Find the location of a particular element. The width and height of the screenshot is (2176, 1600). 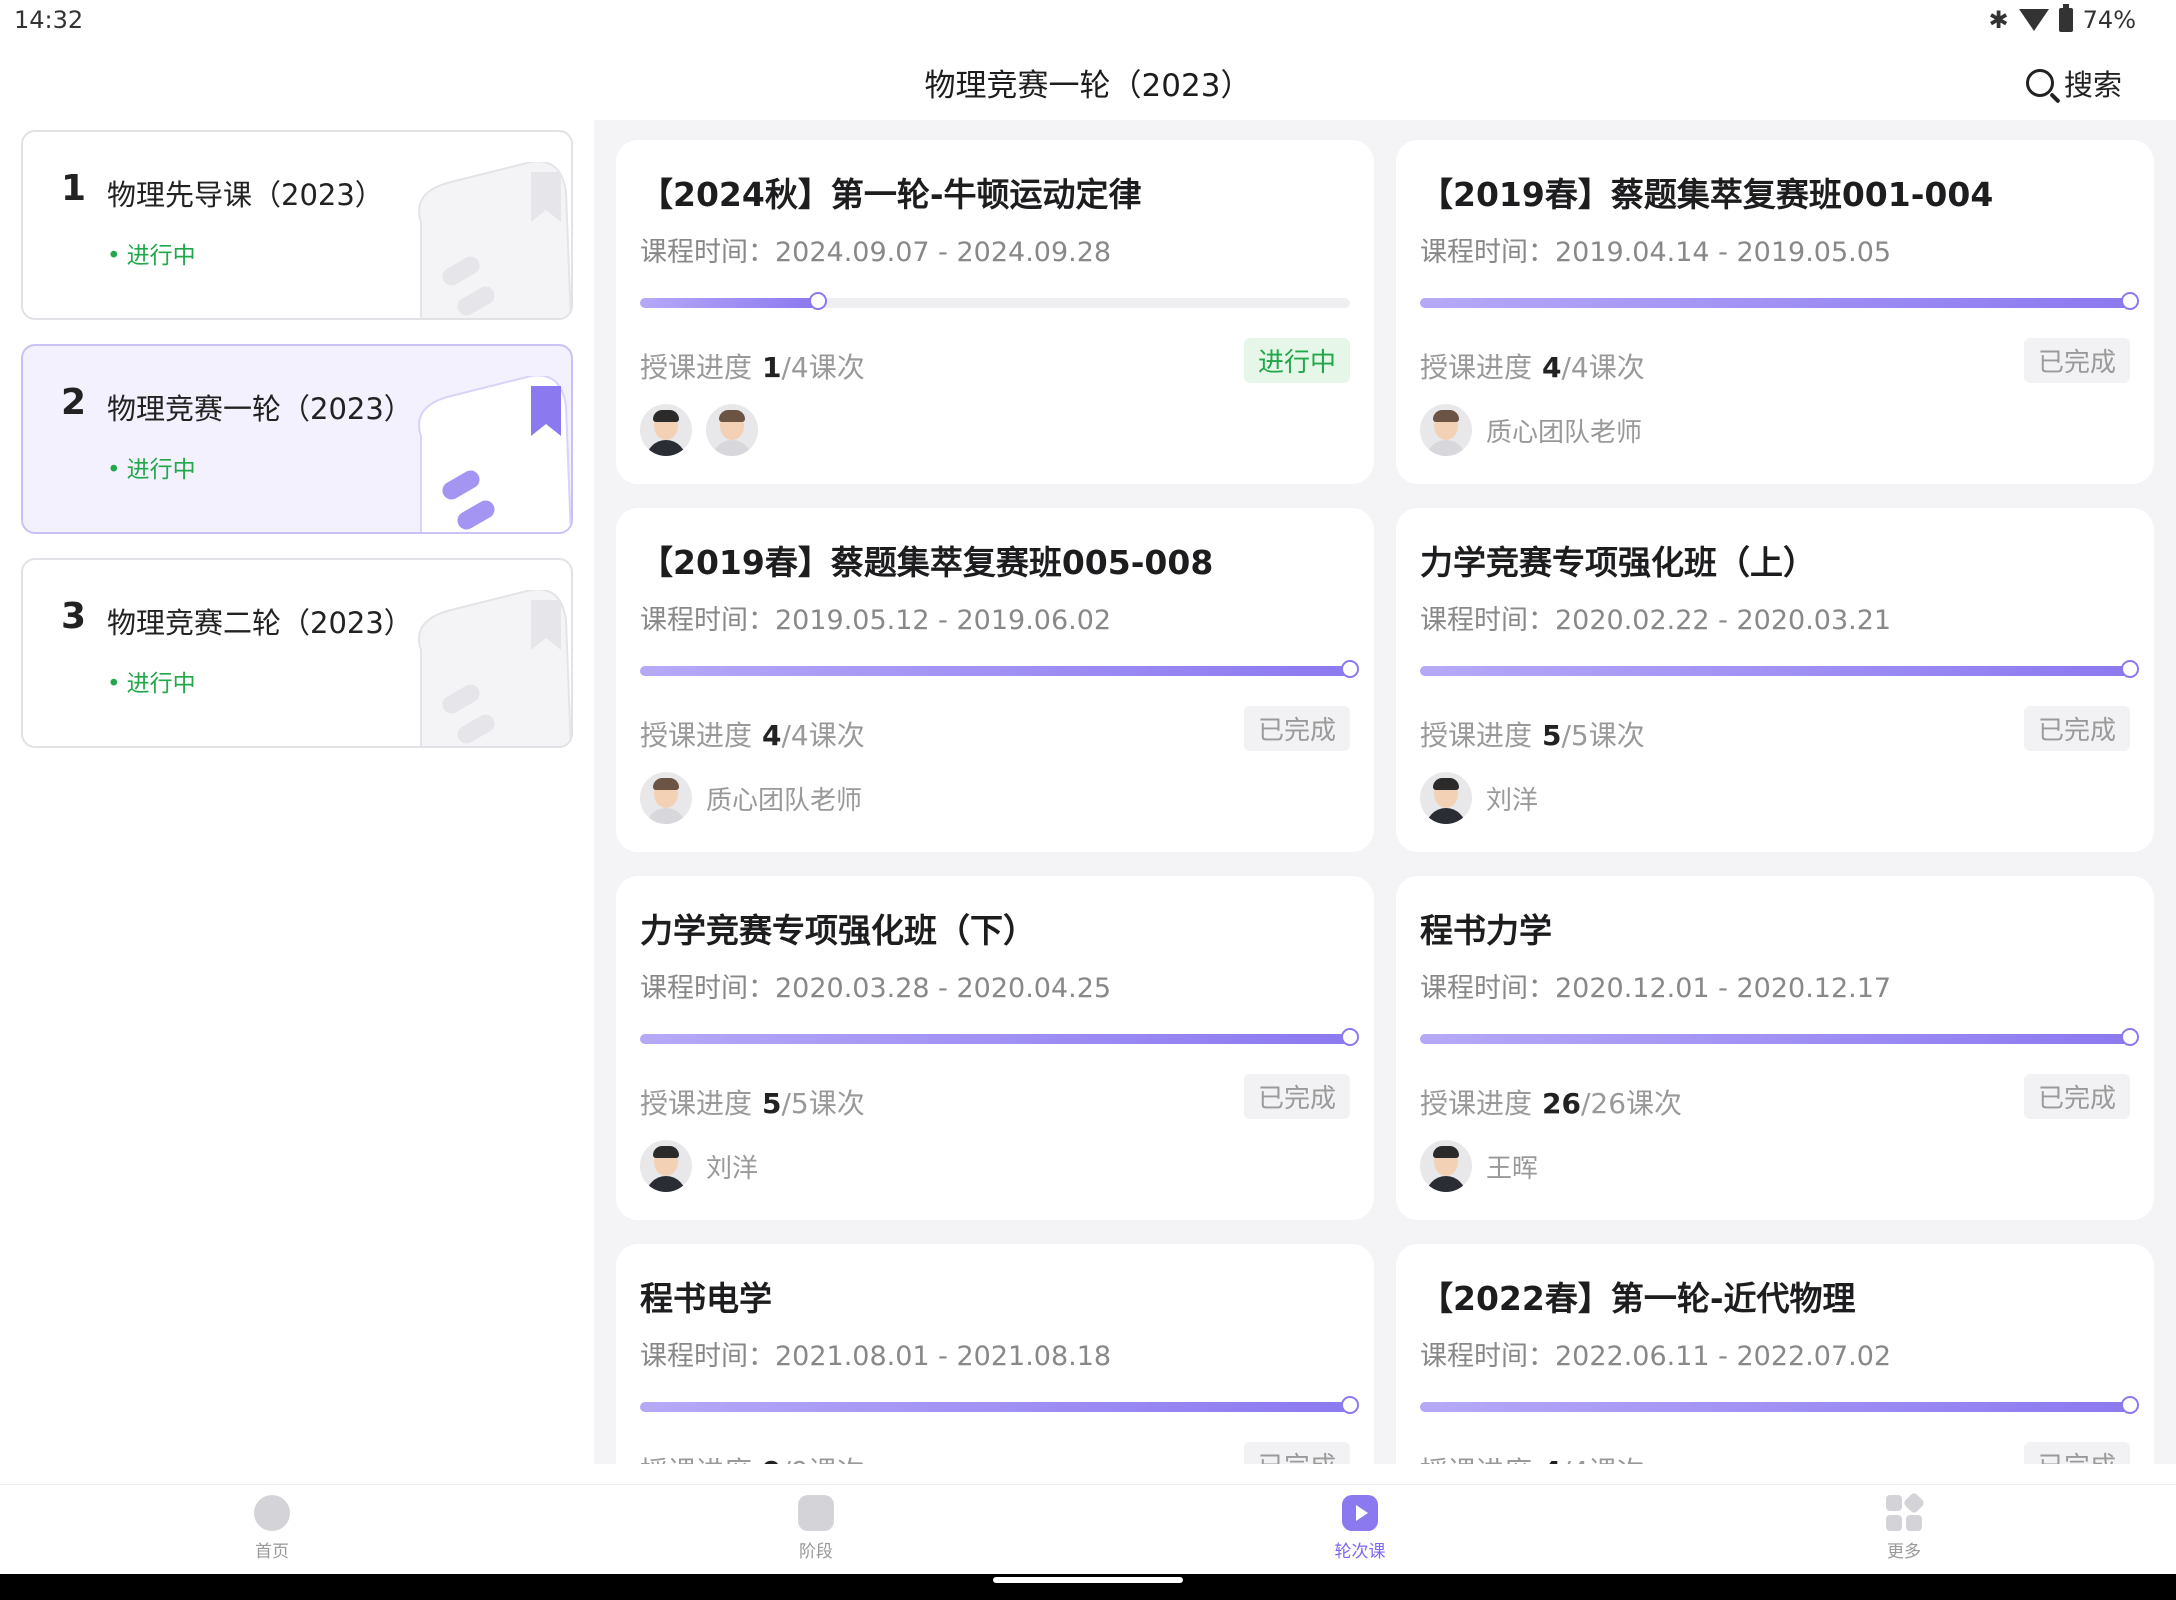

course-title: 【2024秋】第一轮-牛顿运动定律 is located at coordinates (891, 194).